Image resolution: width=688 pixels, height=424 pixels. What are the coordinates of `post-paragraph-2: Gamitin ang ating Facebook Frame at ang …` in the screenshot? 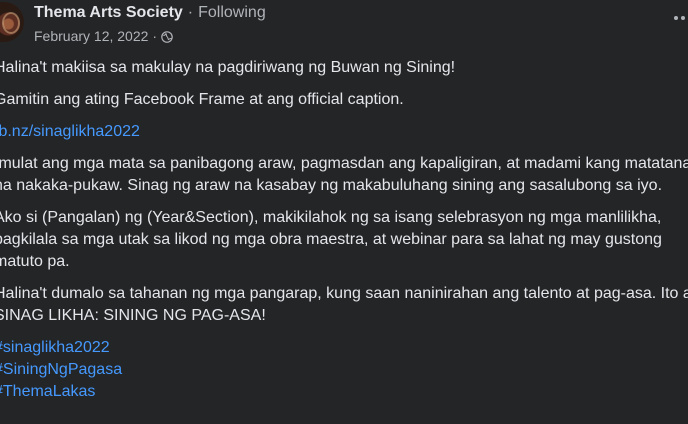 It's located at (202, 99).